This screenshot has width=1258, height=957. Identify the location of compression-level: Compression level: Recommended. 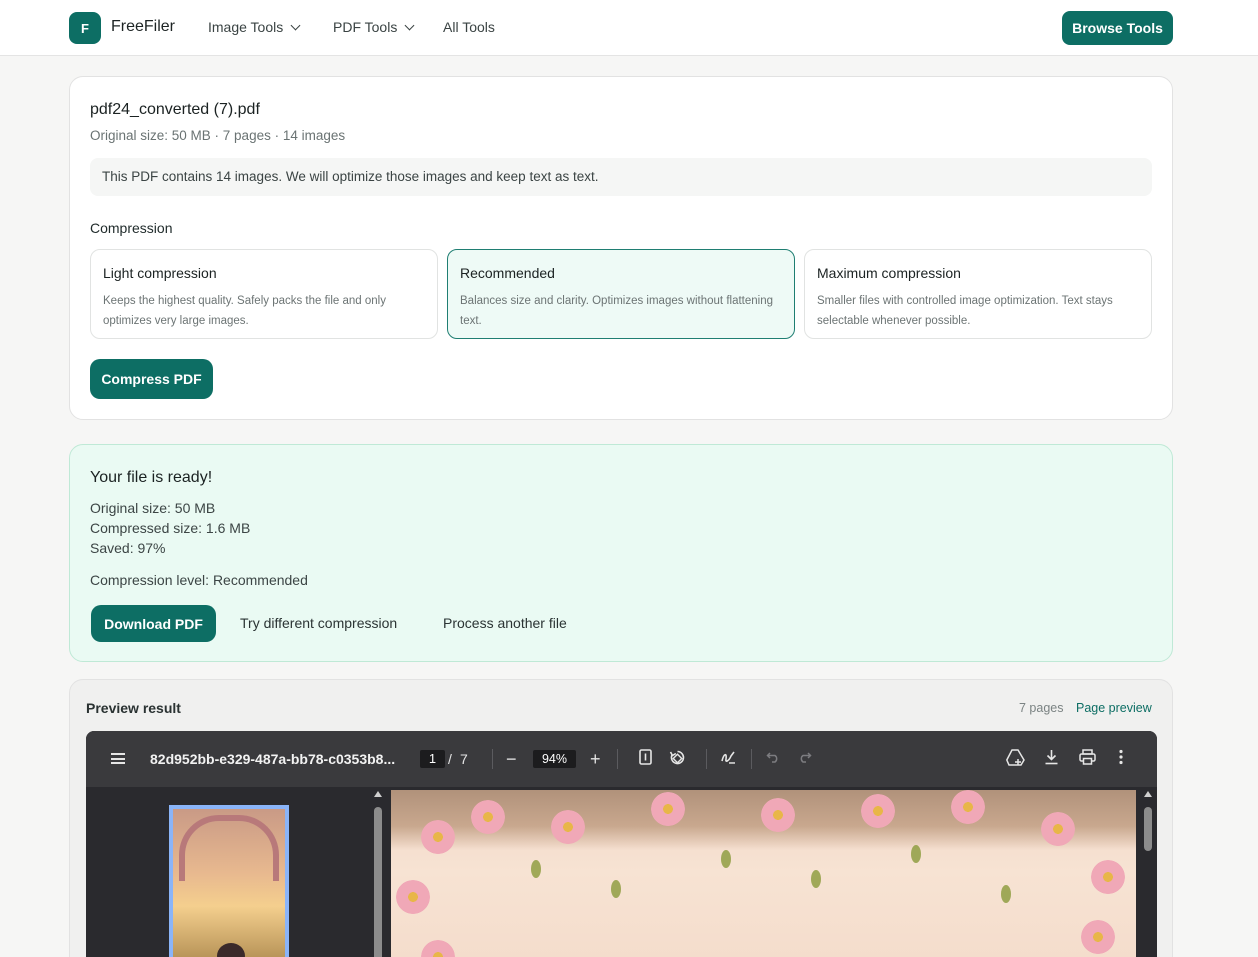
(199, 580).